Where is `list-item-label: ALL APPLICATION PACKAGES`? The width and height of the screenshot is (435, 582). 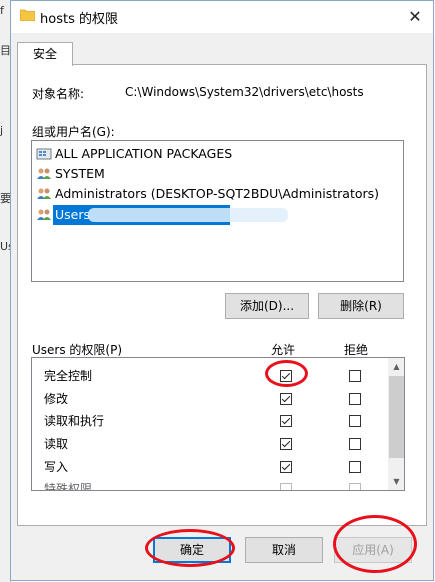
list-item-label: ALL APPLICATION PACKAGES is located at coordinates (144, 153).